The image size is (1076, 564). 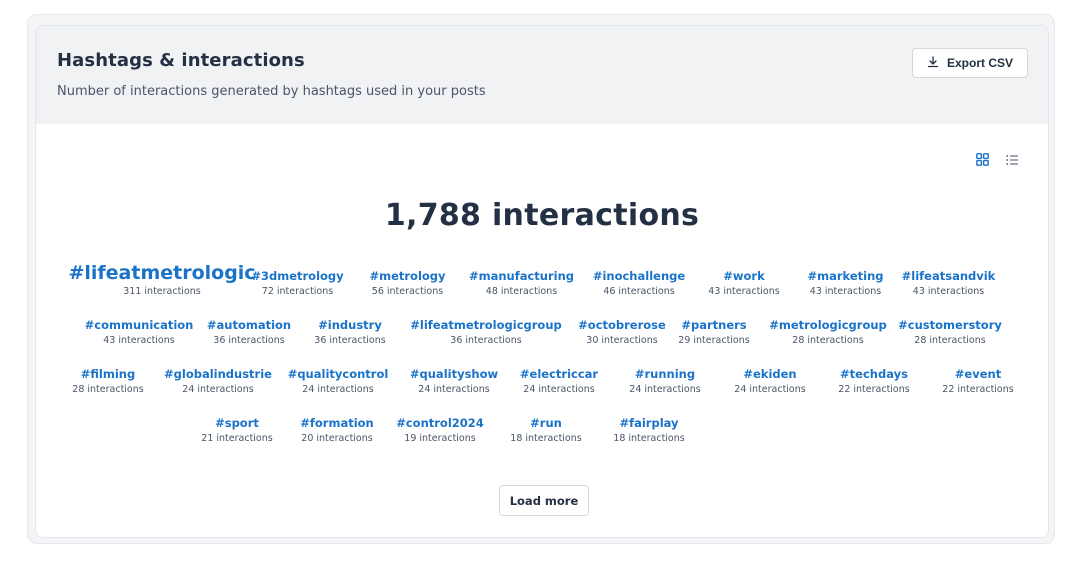 I want to click on grid-view-button, so click(x=982, y=160).